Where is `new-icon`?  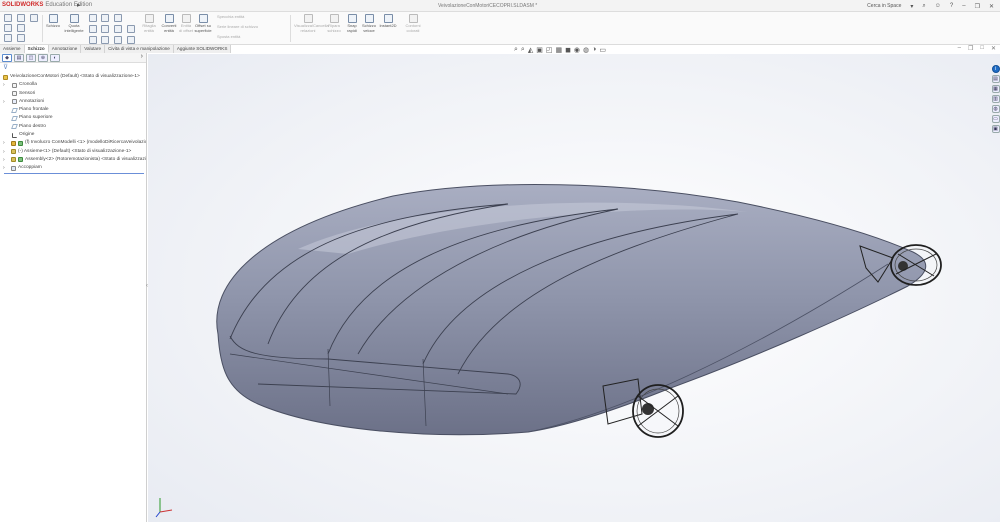 new-icon is located at coordinates (8, 18).